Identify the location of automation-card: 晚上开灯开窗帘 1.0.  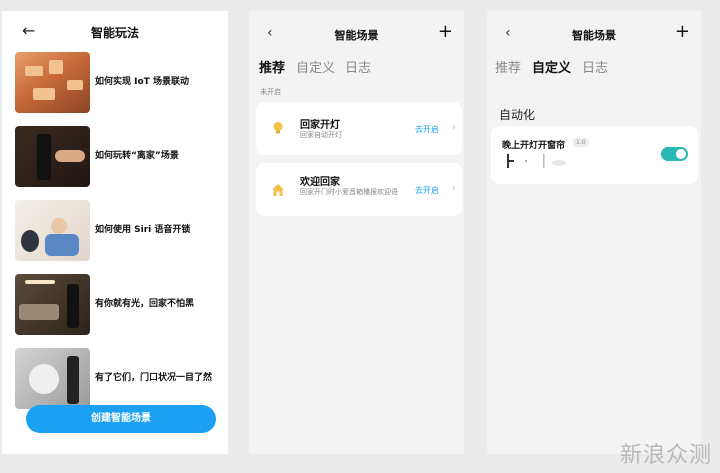
(594, 155).